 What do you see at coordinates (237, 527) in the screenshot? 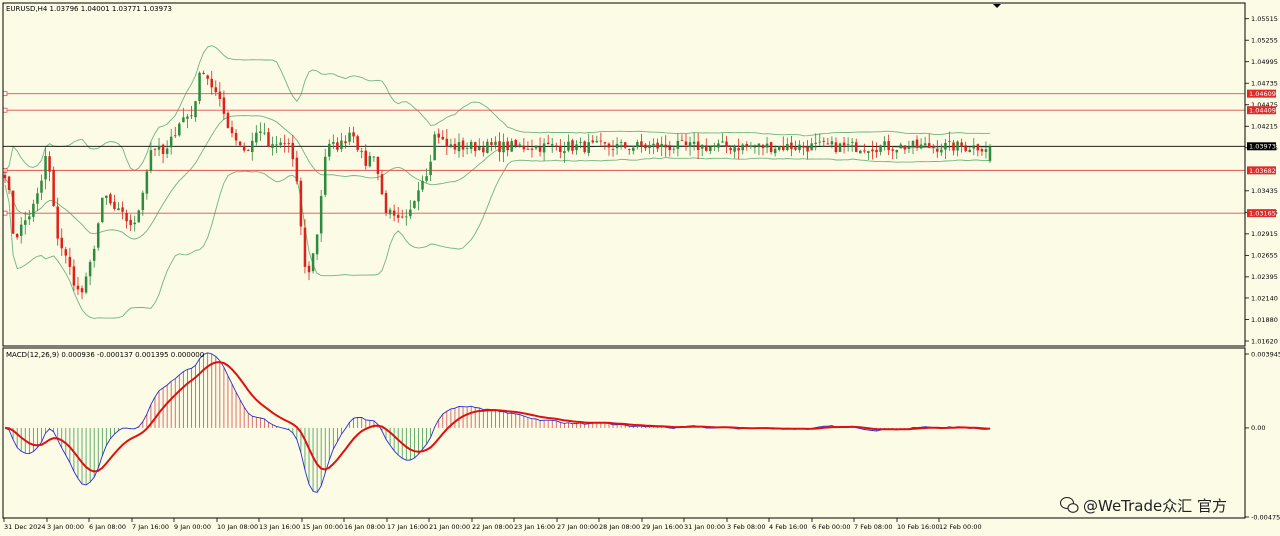
I see `time-tick-label: 10 Jan 08:00` at bounding box center [237, 527].